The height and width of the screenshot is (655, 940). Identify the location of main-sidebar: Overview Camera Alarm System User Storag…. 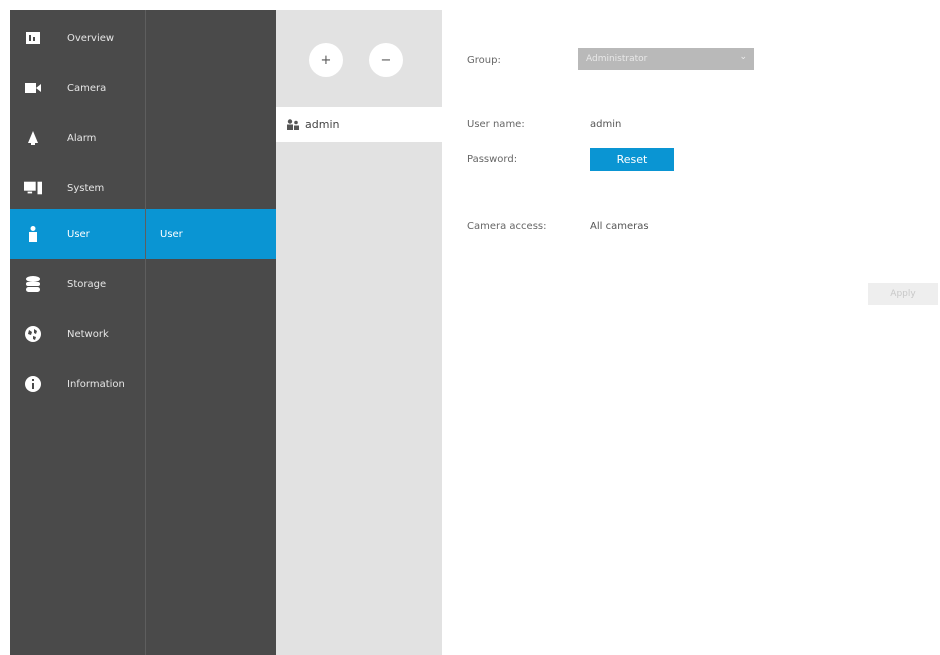
(77, 332).